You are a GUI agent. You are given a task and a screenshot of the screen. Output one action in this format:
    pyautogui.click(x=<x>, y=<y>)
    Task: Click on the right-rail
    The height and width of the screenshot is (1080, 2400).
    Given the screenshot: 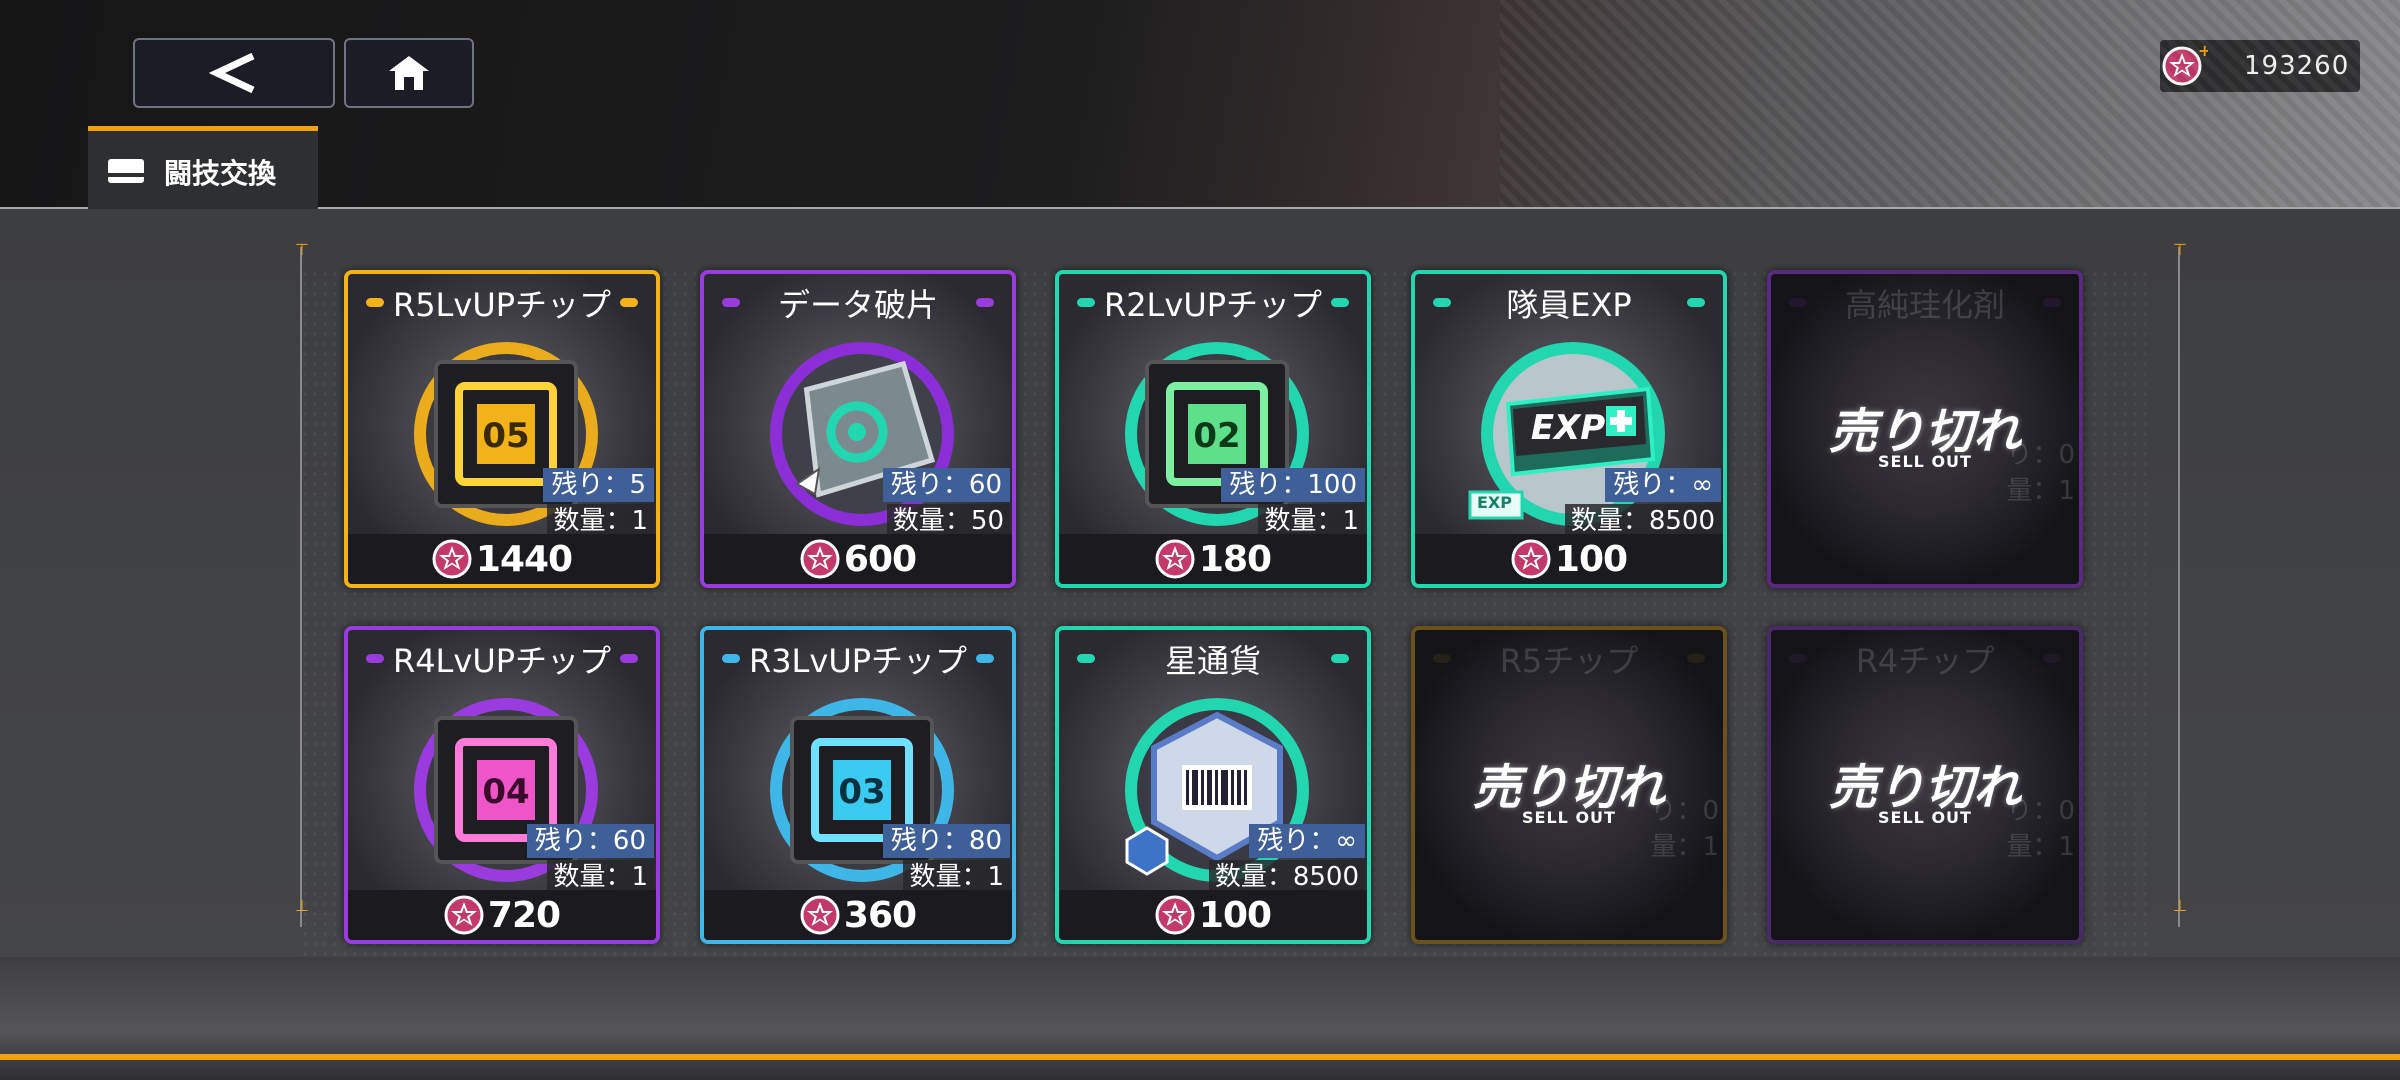 What is the action you would take?
    pyautogui.click(x=2179, y=587)
    